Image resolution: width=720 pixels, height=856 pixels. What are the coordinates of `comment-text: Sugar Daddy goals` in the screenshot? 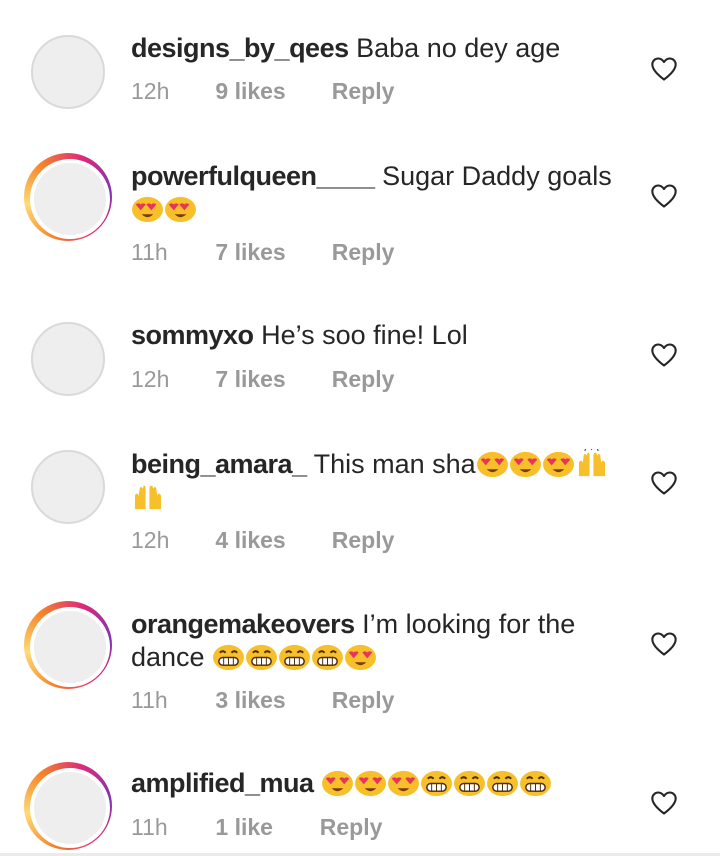 It's located at (497, 176).